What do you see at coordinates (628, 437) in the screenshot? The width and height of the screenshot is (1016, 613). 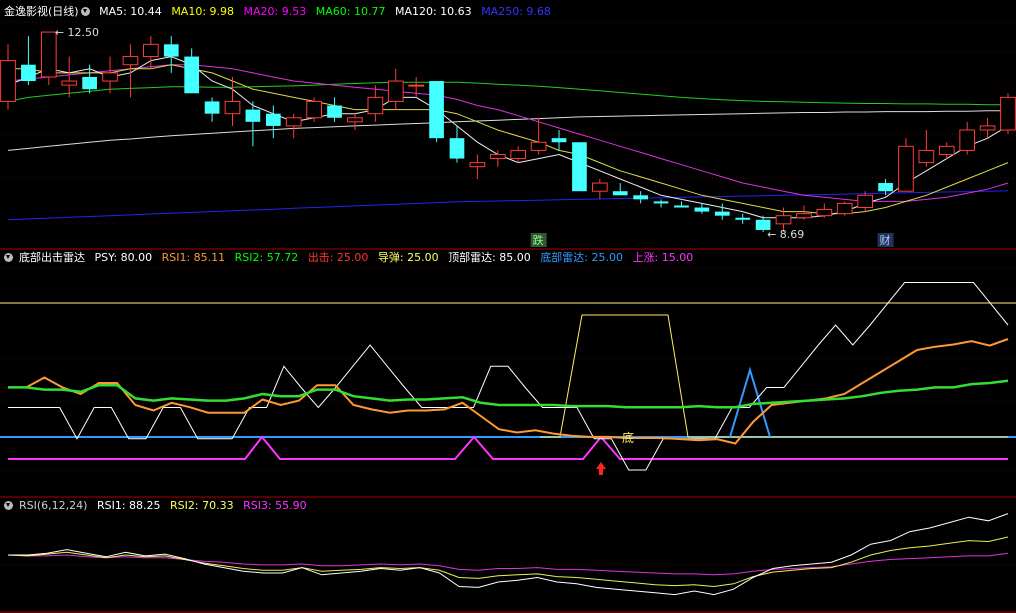 I see `bottom-label: 底` at bounding box center [628, 437].